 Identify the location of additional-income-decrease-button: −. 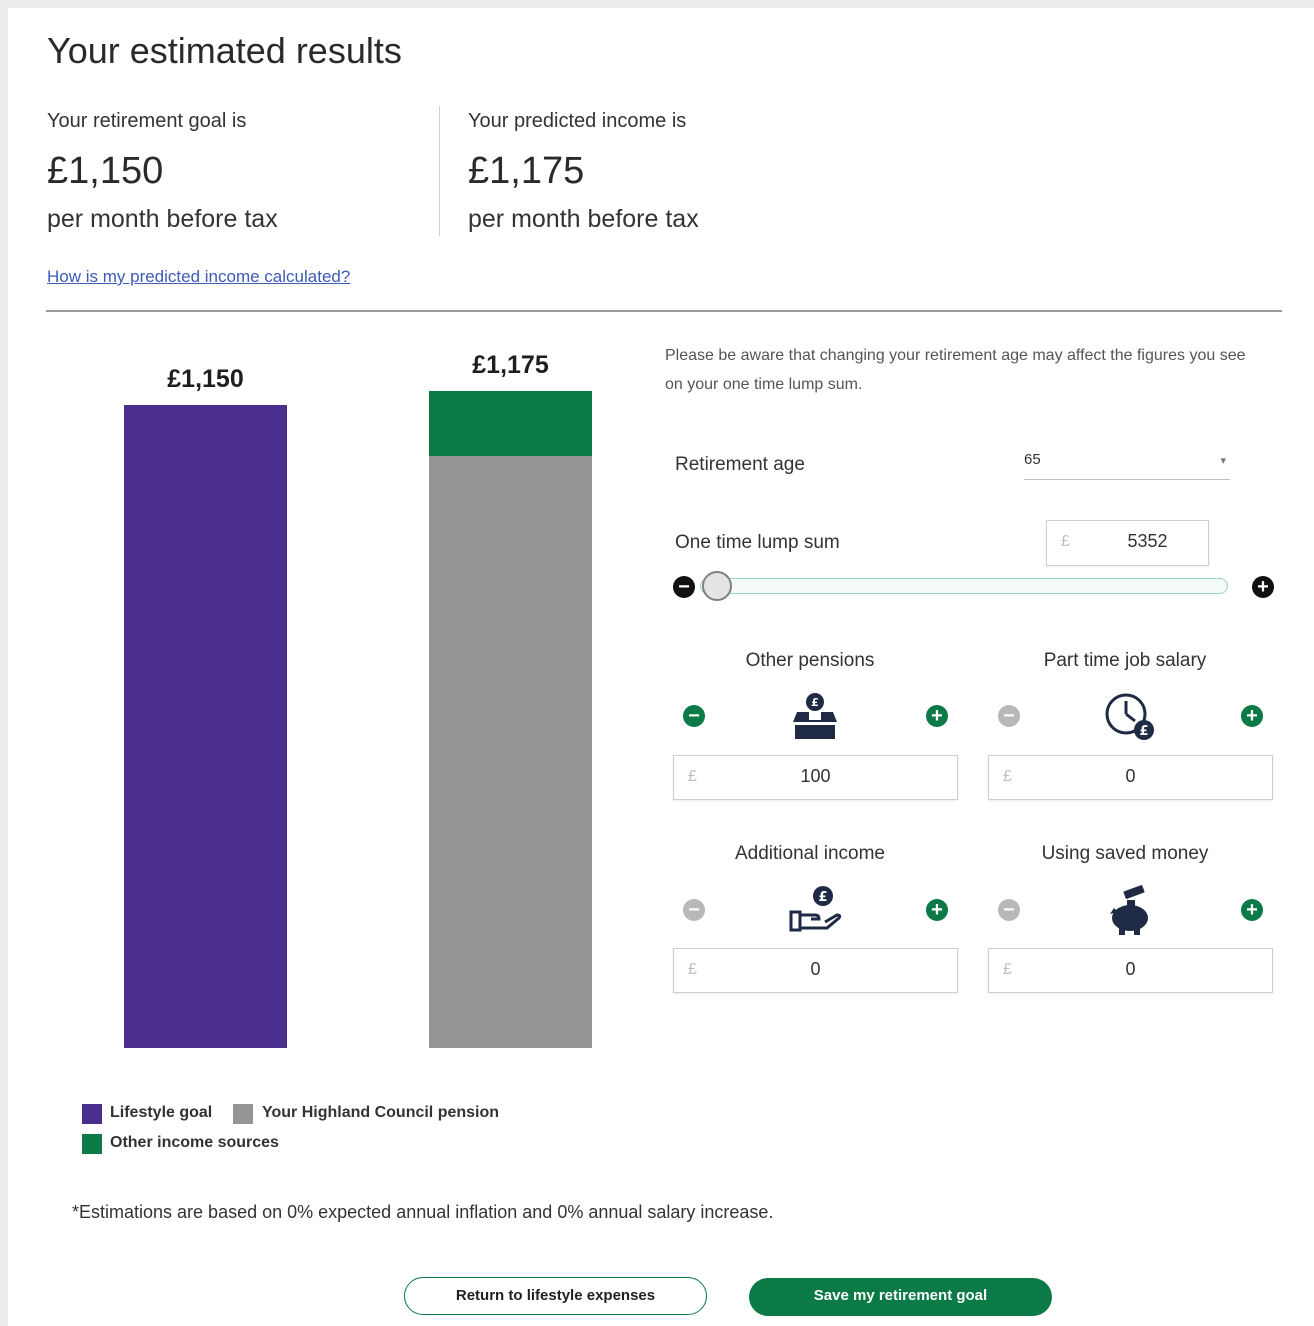
(694, 910).